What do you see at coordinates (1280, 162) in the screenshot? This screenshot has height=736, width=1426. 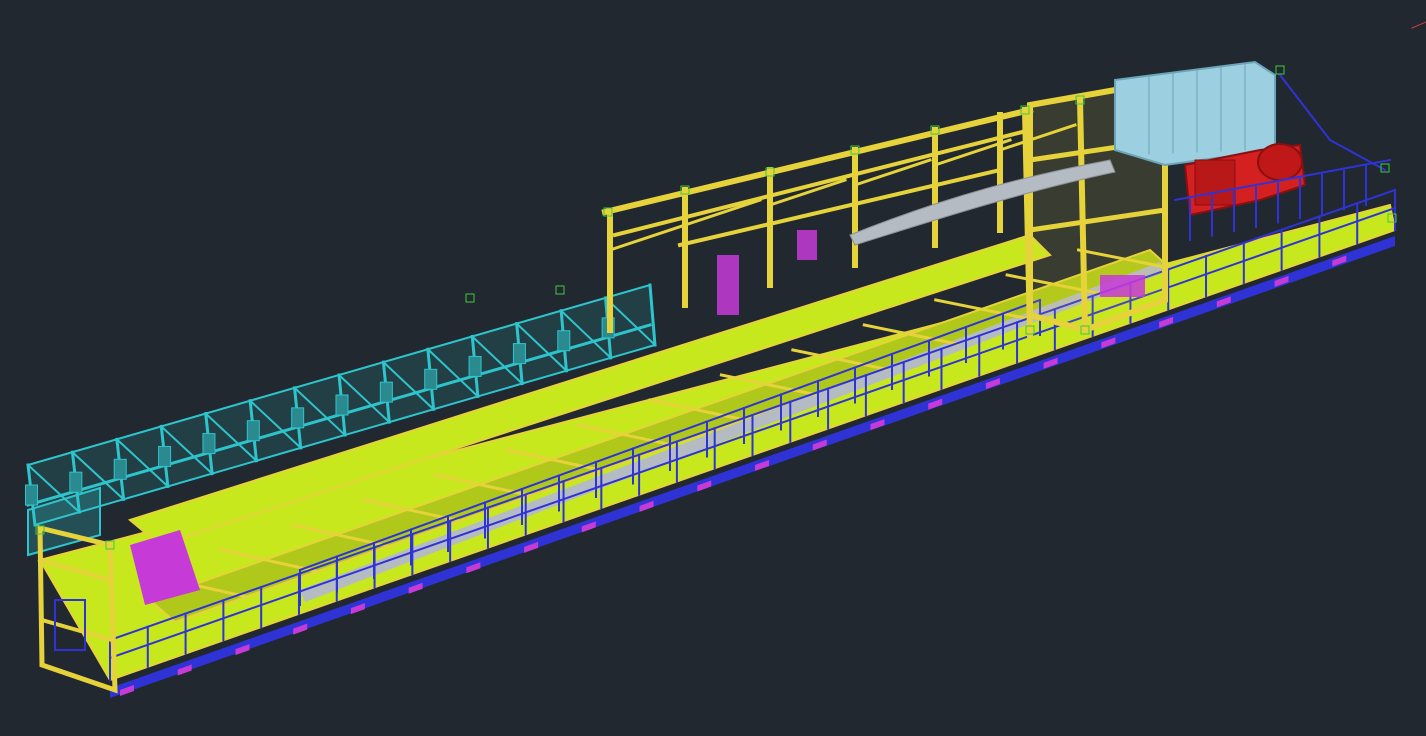 I see `motor-end-cap` at bounding box center [1280, 162].